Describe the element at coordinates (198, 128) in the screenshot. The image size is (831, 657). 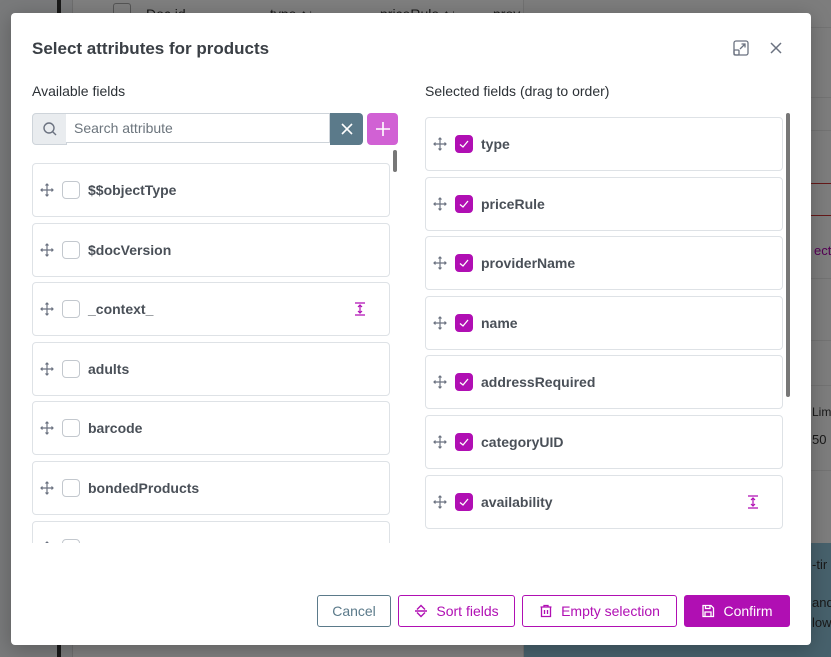
I see `search-attribute-input` at that location.